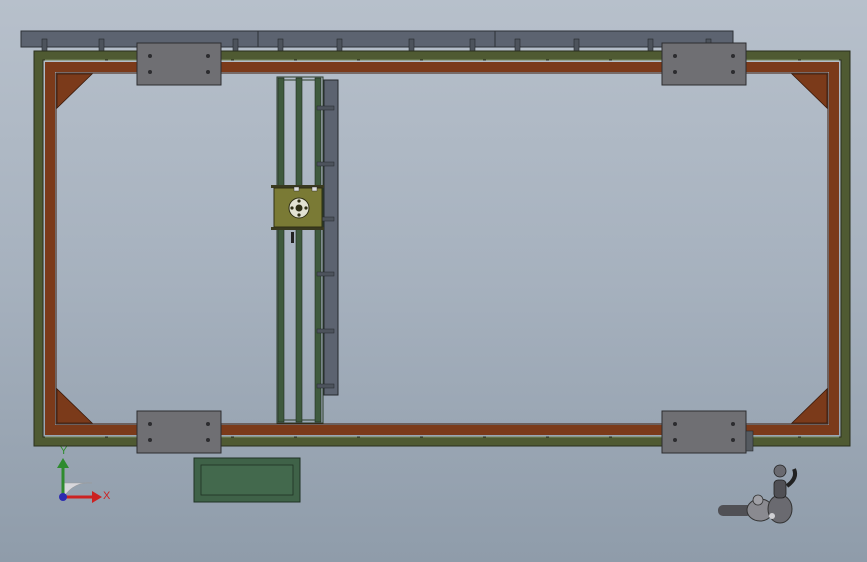  Describe the element at coordinates (107, 496) in the screenshot. I see `x-axis-label: X` at that location.